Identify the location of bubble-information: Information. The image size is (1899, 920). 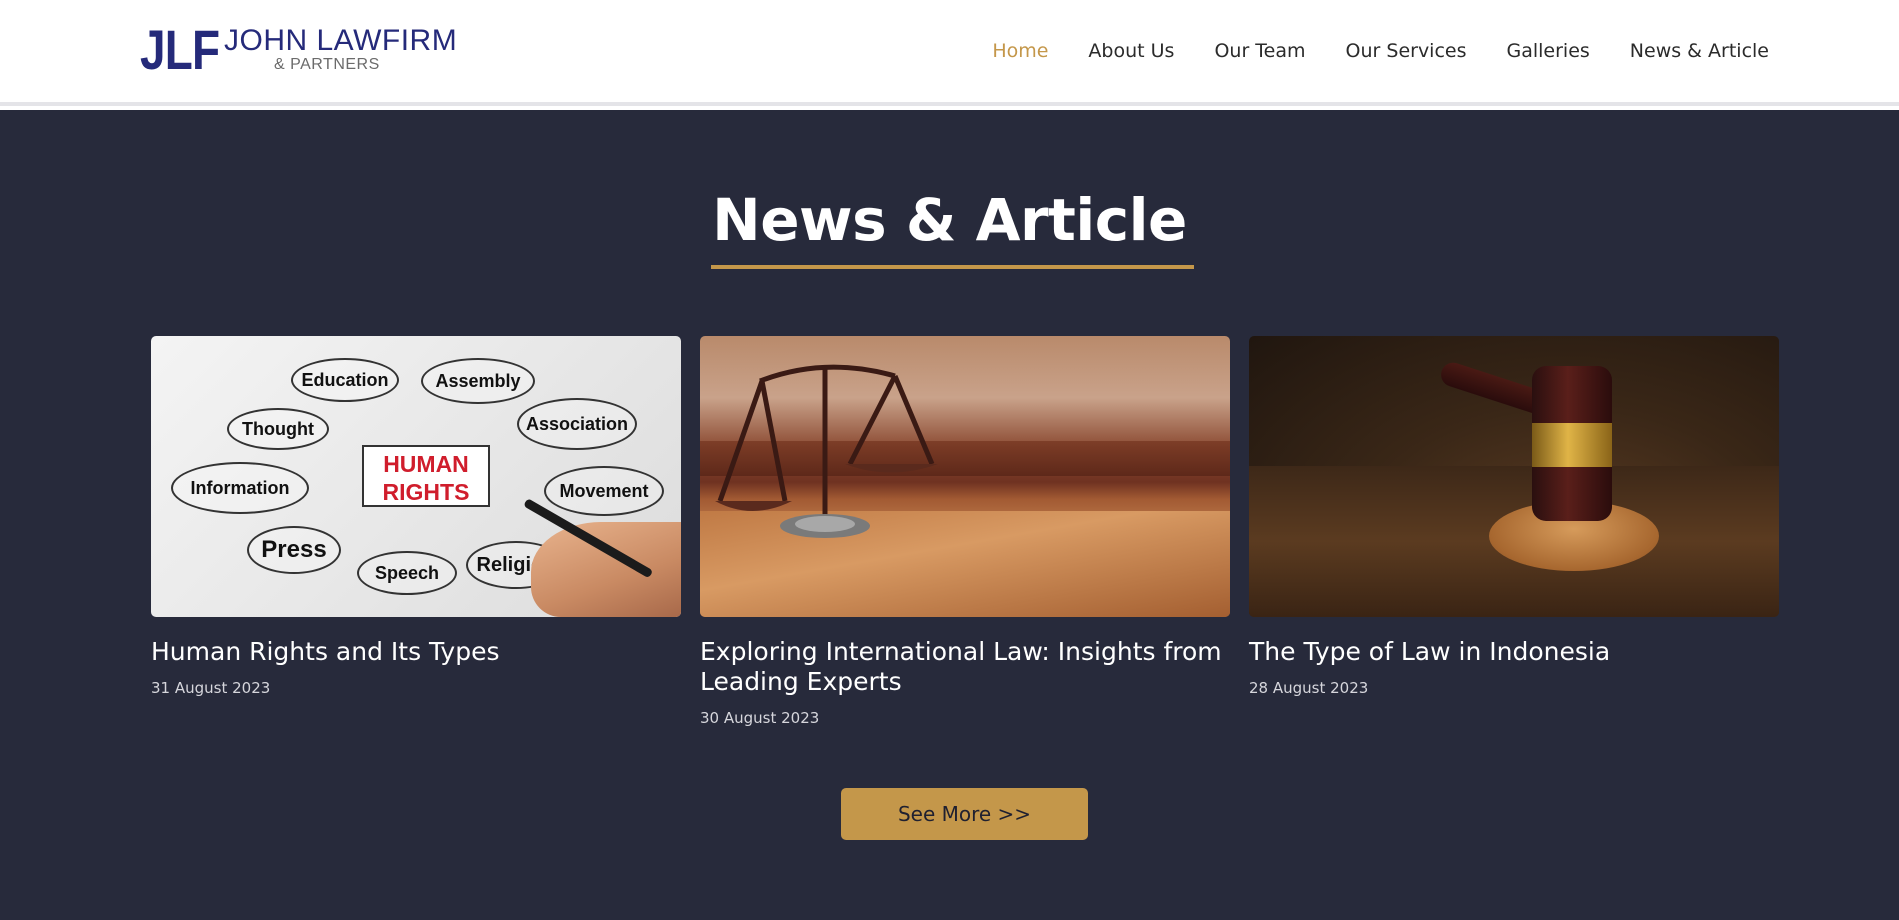
(240, 488).